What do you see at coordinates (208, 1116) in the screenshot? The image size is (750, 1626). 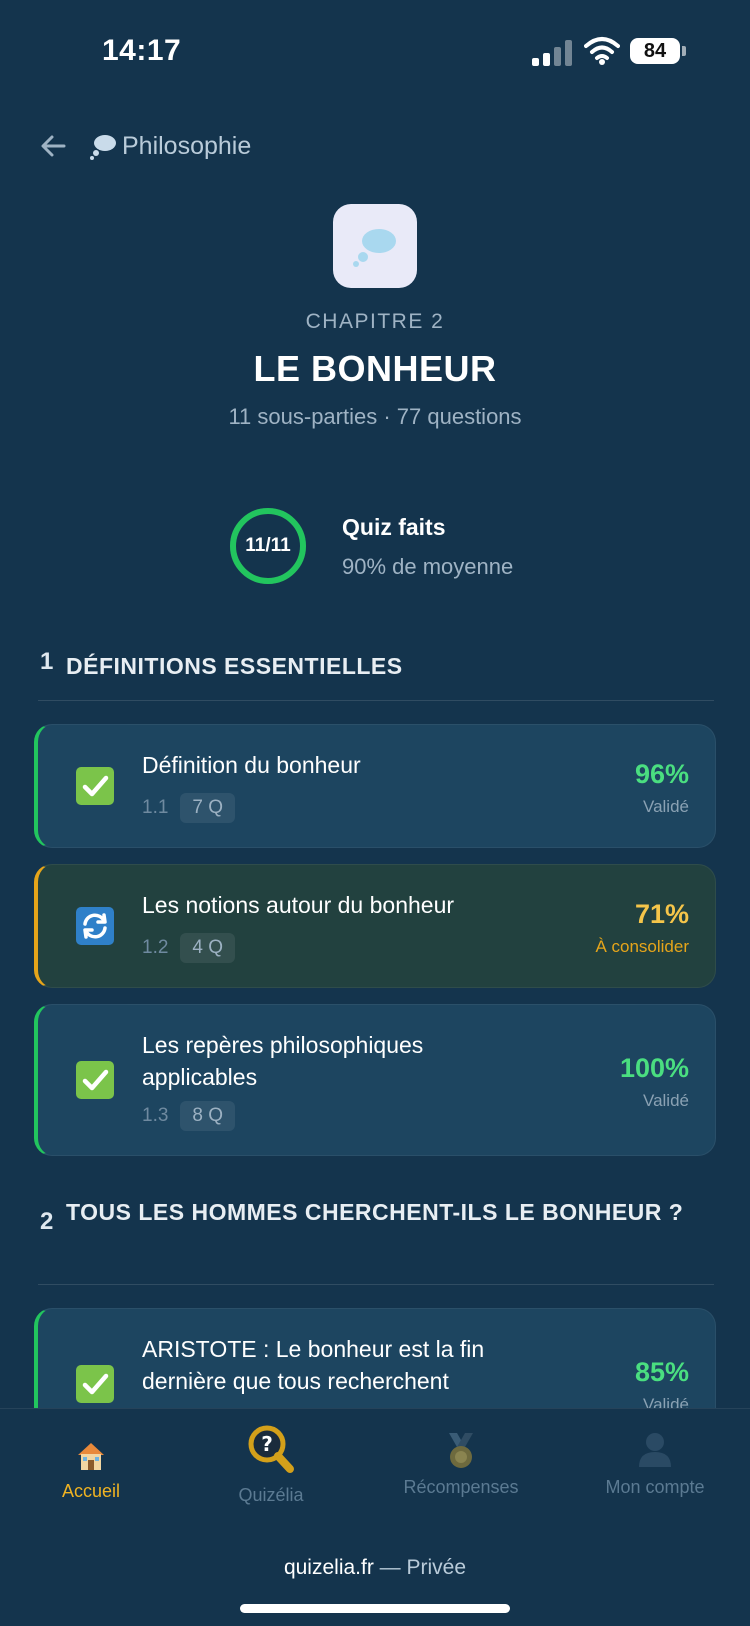 I see `question-count-badge: 8 Q` at bounding box center [208, 1116].